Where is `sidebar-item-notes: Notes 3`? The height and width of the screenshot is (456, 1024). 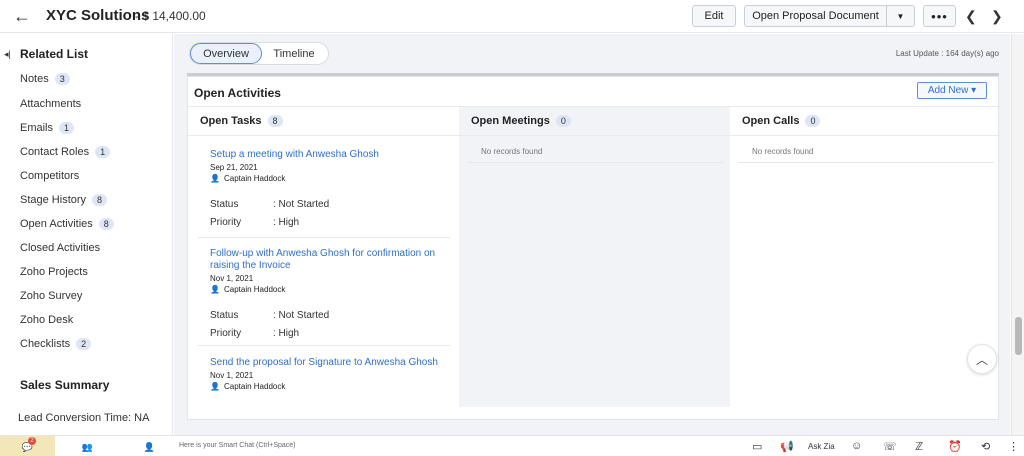
sidebar-item-notes: Notes 3 is located at coordinates (45, 79).